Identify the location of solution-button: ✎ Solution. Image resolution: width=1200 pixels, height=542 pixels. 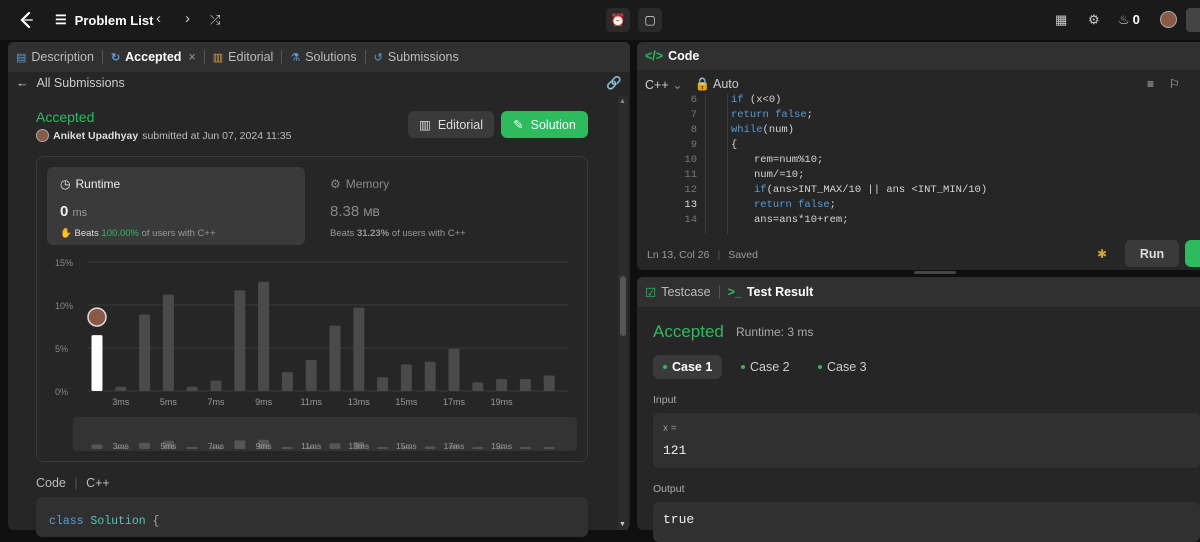
(544, 124).